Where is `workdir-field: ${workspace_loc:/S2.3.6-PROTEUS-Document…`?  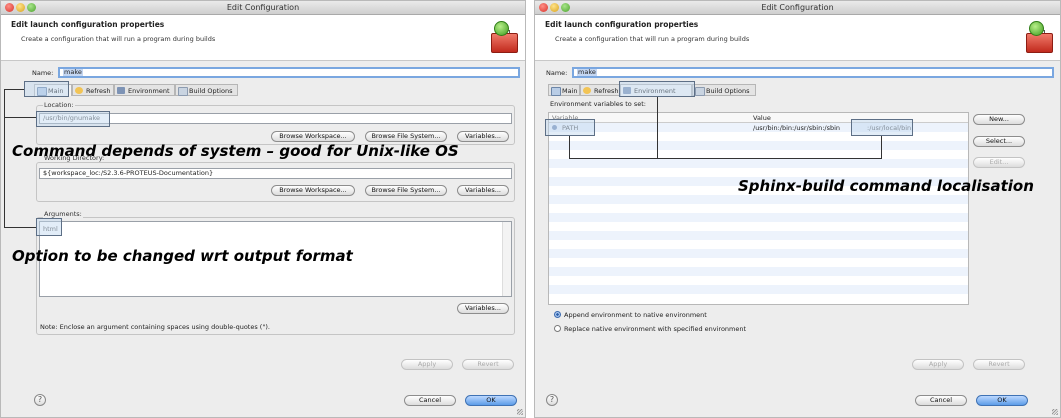 workdir-field: ${workspace_loc:/S2.3.6-PROTEUS-Document… is located at coordinates (275, 173).